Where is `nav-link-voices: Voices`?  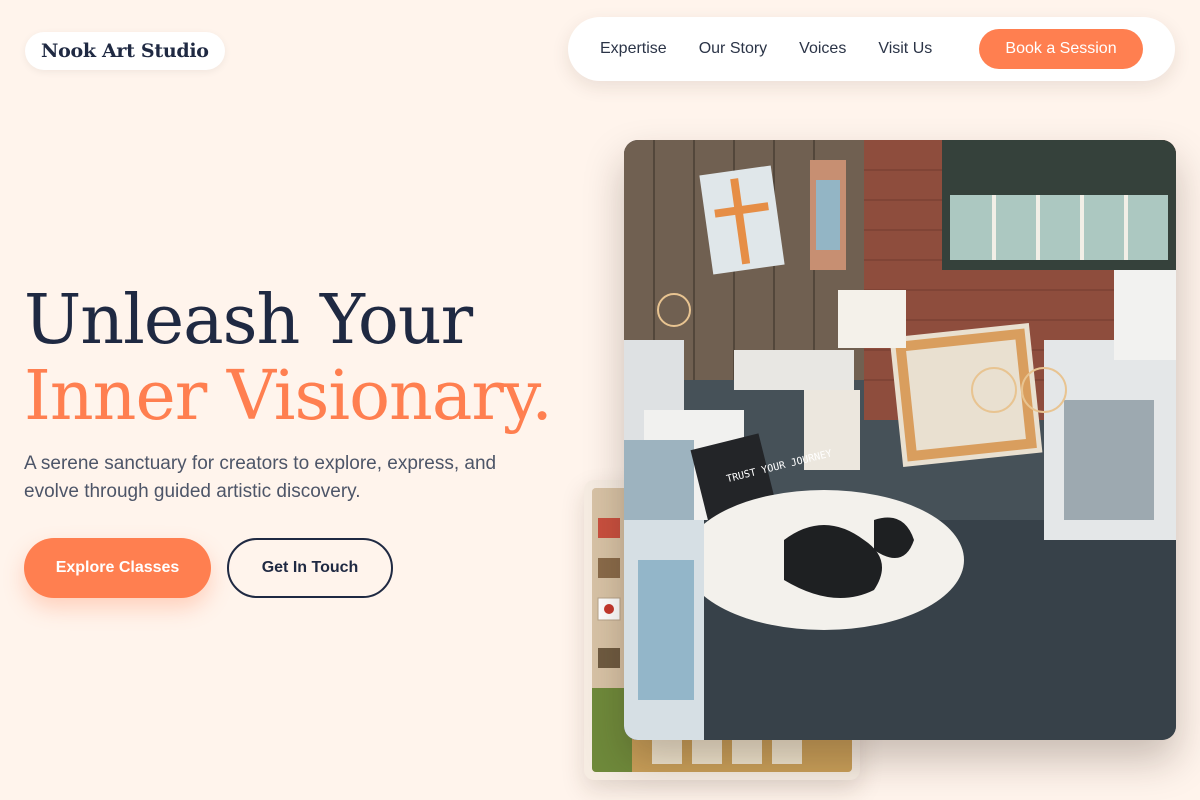
nav-link-voices: Voices is located at coordinates (822, 49).